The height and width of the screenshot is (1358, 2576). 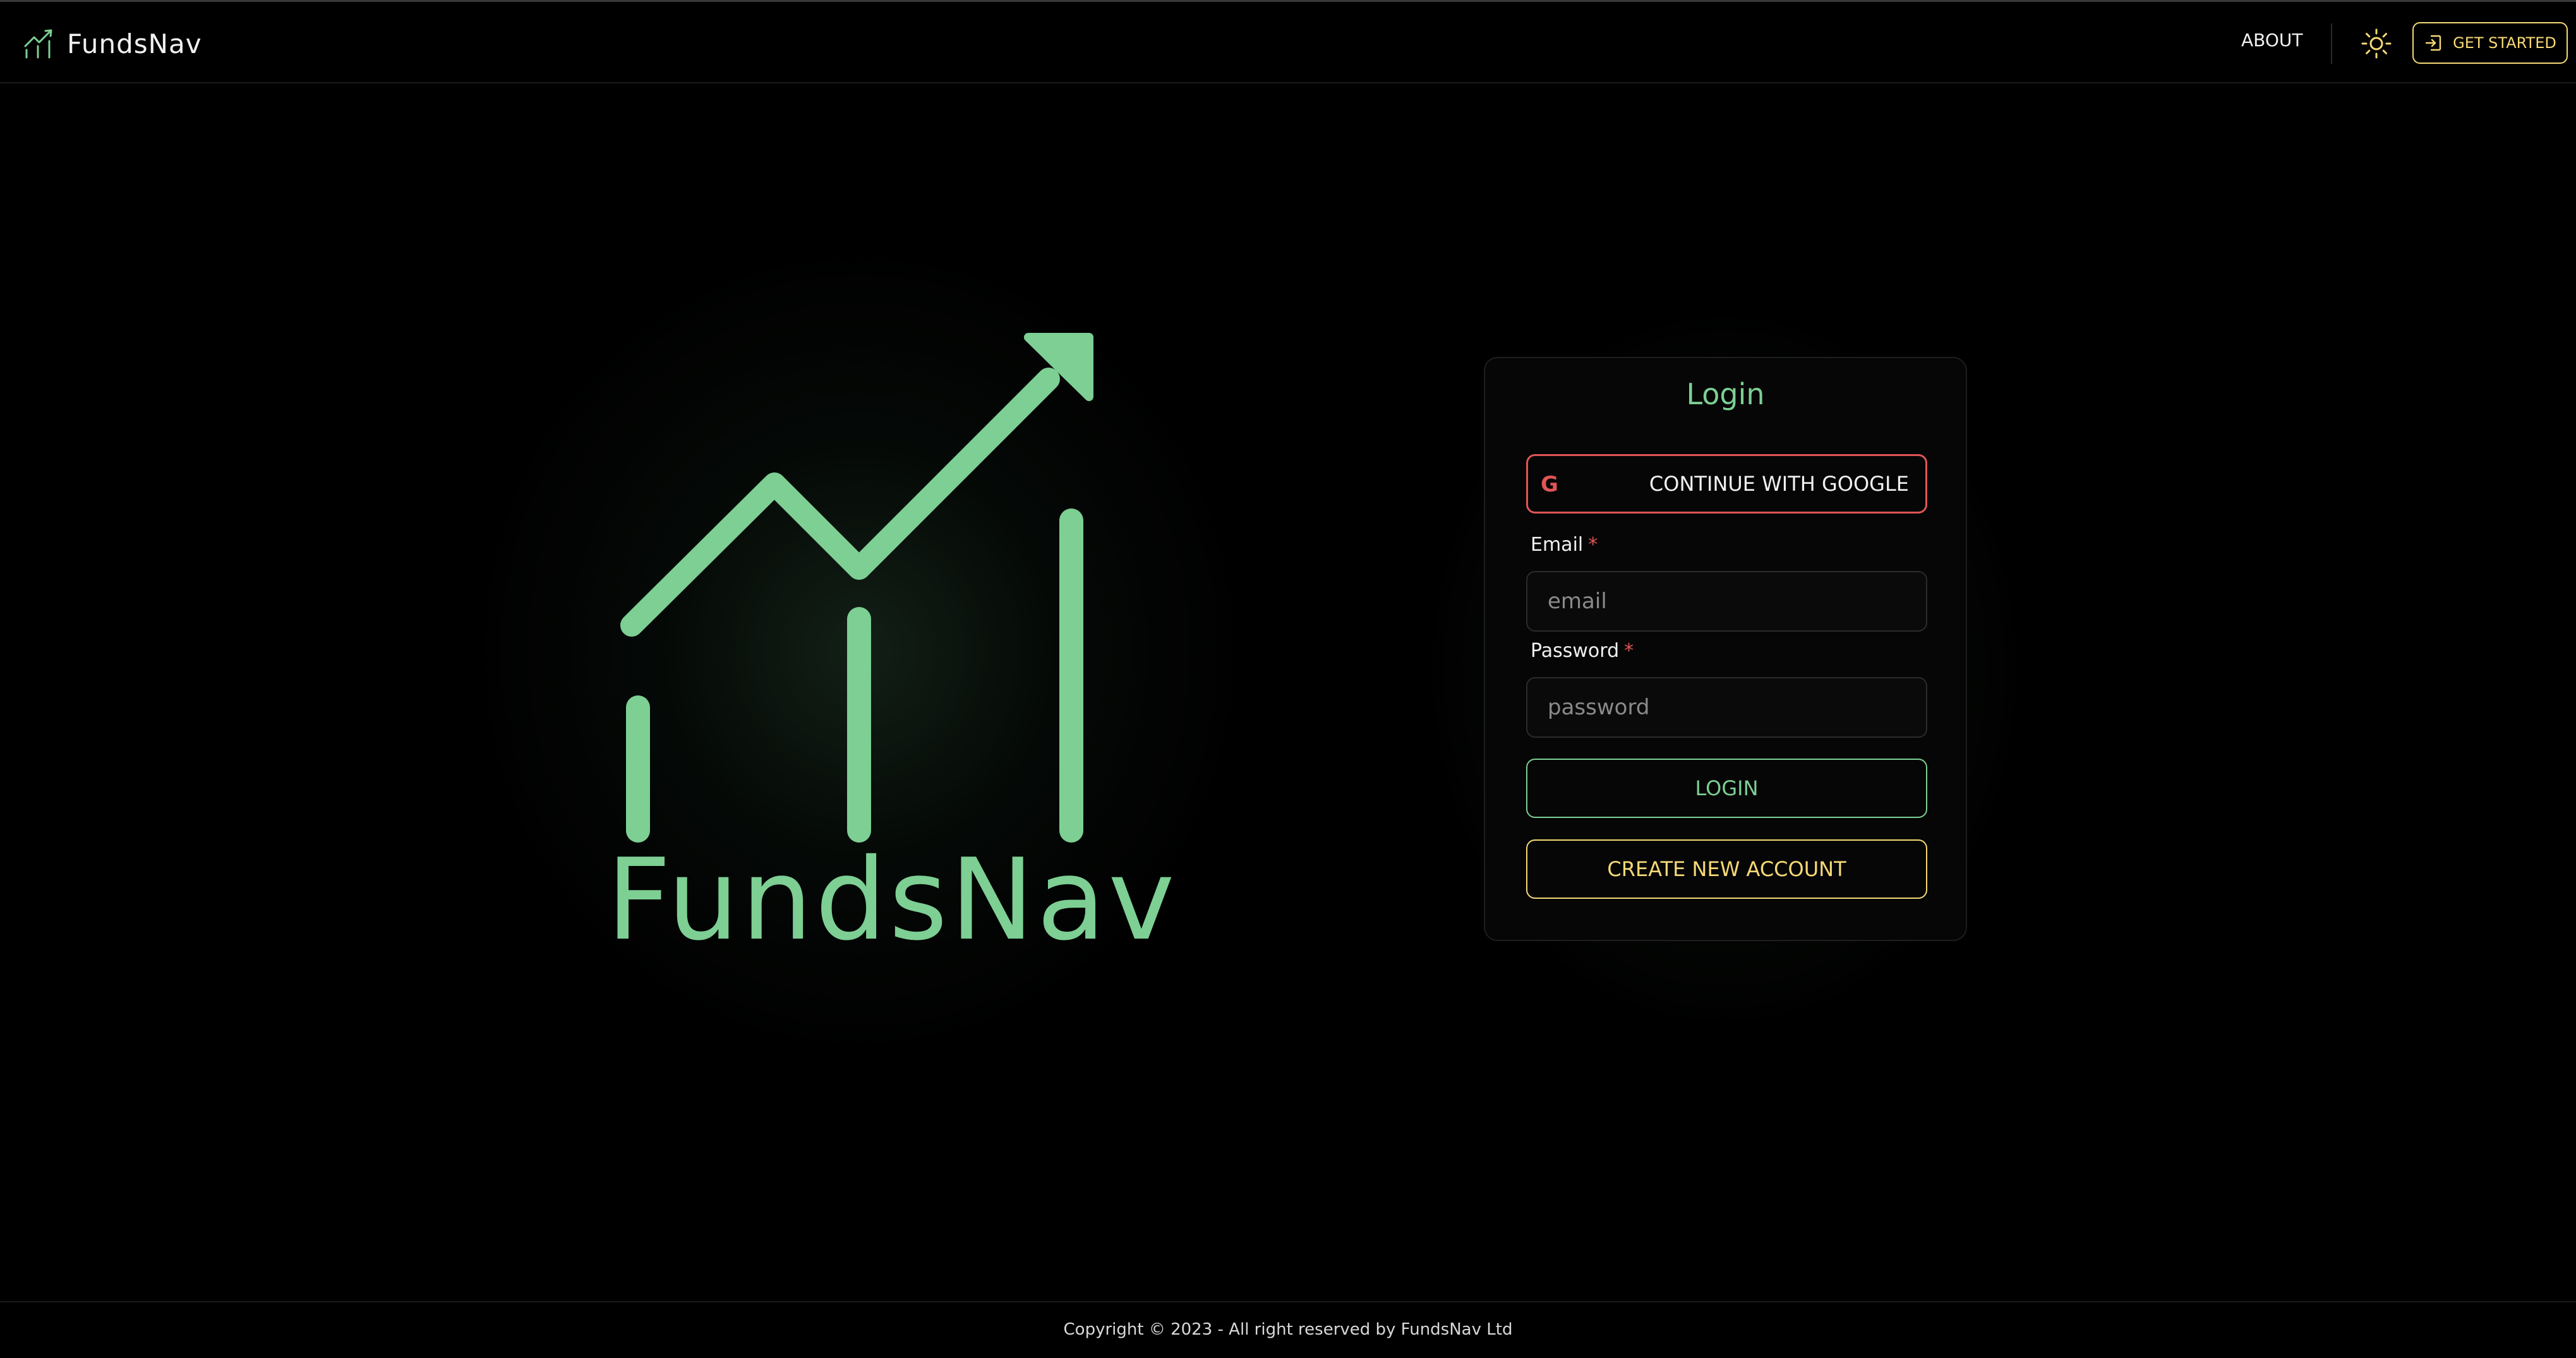 I want to click on create-account-label: CREATE NEW ACCOUNT, so click(x=1726, y=869).